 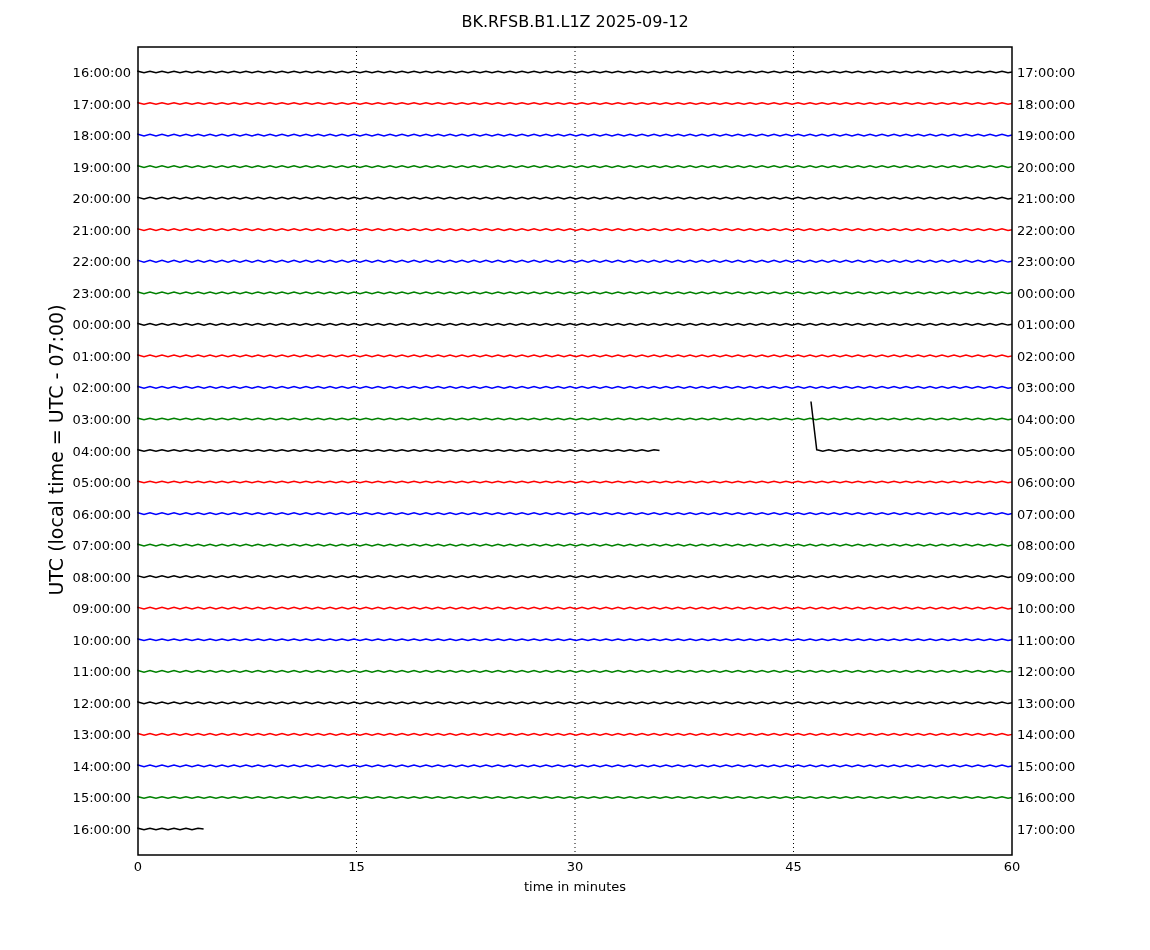 What do you see at coordinates (101, 483) in the screenshot?
I see `row-start-time: 05:00:00` at bounding box center [101, 483].